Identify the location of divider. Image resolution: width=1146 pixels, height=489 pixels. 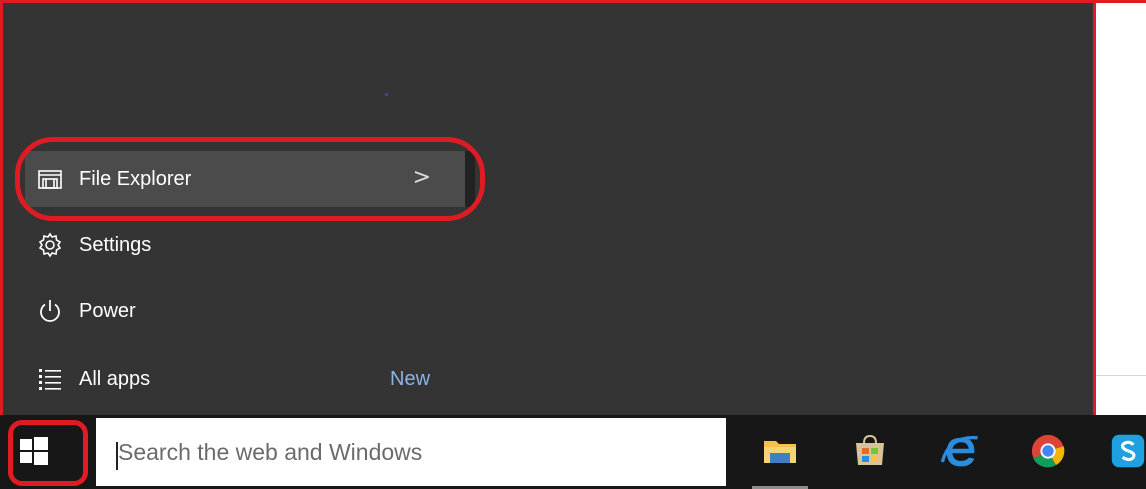
(1121, 375).